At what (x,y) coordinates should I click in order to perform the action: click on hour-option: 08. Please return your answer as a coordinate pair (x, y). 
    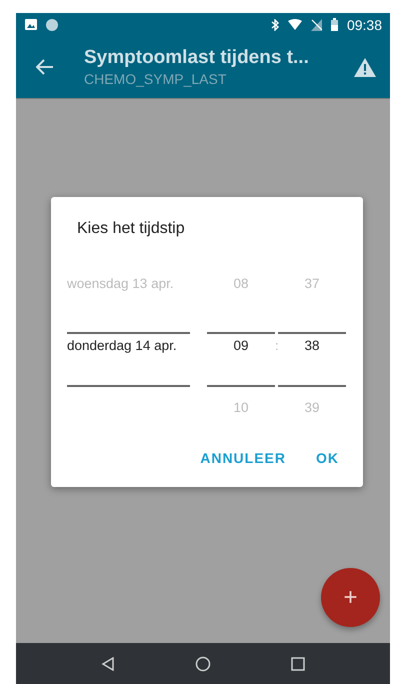
    Looking at the image, I should click on (241, 283).